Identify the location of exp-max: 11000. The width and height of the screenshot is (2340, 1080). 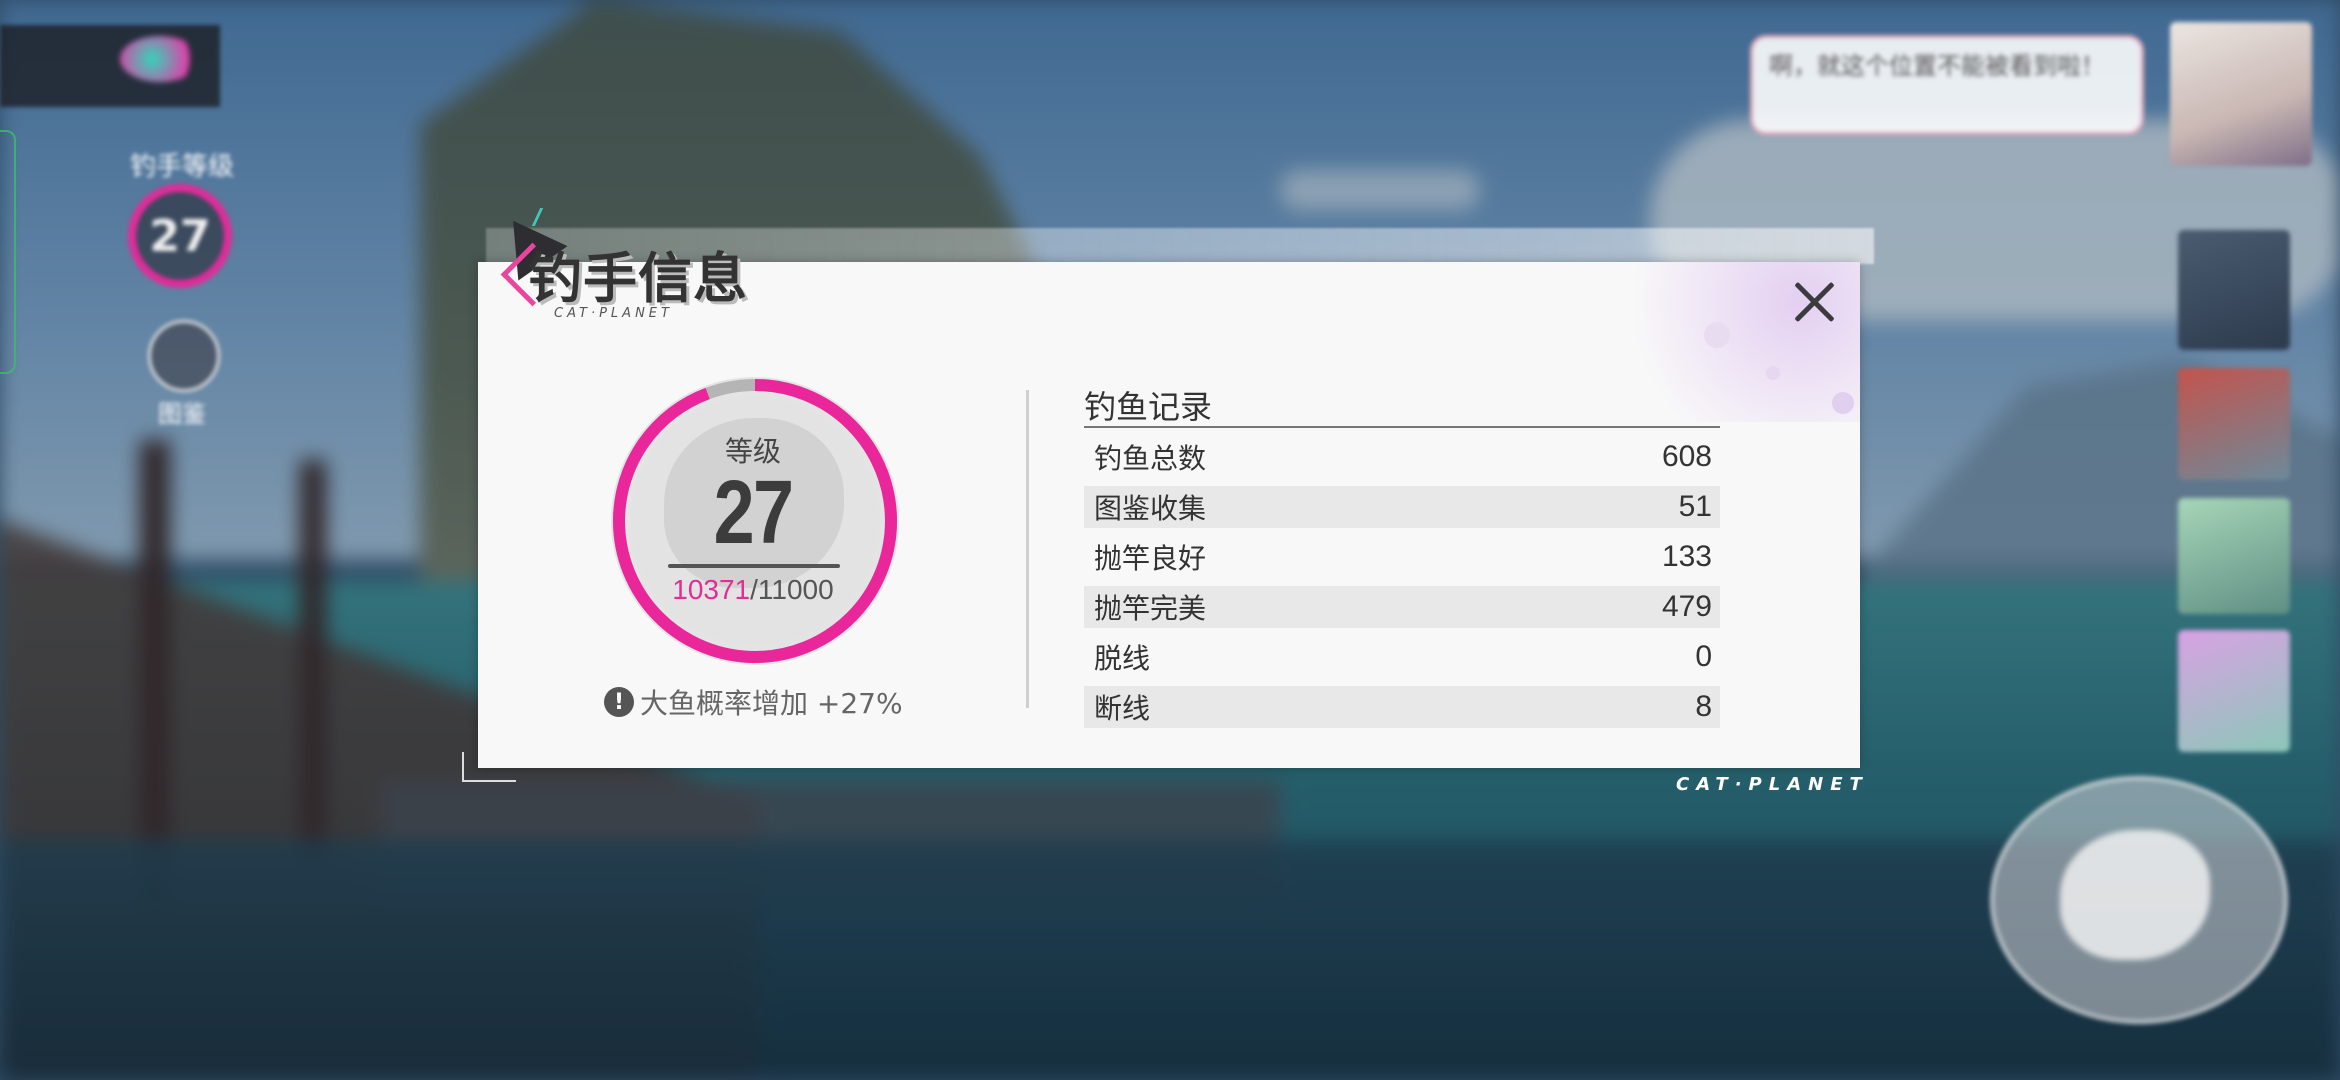
(795, 589).